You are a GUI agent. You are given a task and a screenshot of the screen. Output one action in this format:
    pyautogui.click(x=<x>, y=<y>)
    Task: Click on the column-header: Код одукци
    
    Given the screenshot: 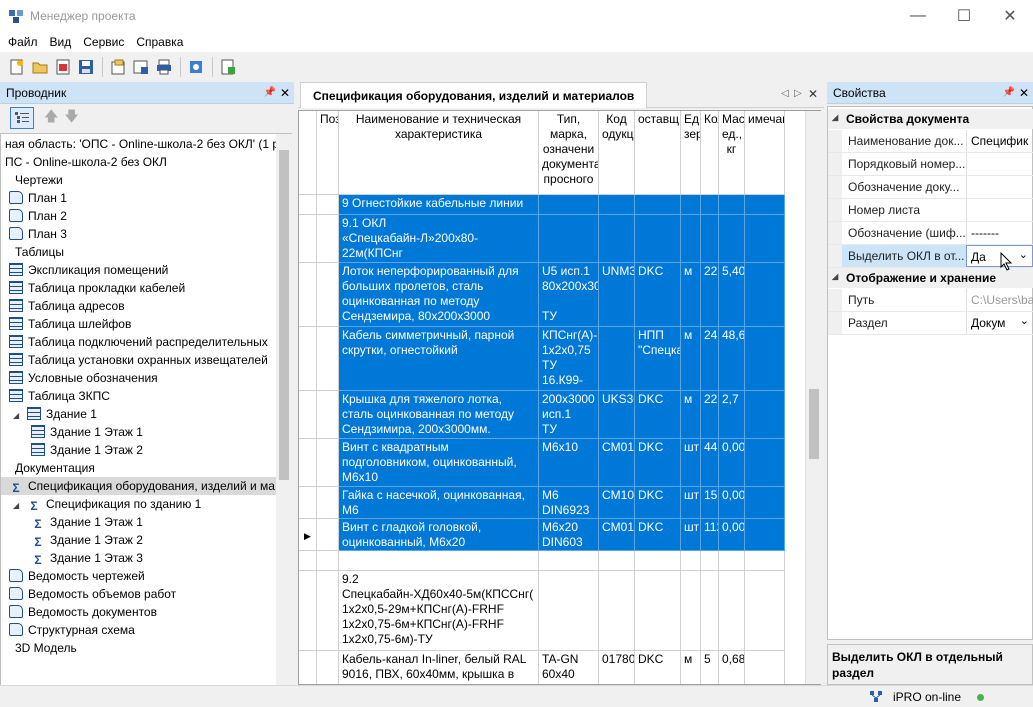 What is the action you would take?
    pyautogui.click(x=617, y=153)
    